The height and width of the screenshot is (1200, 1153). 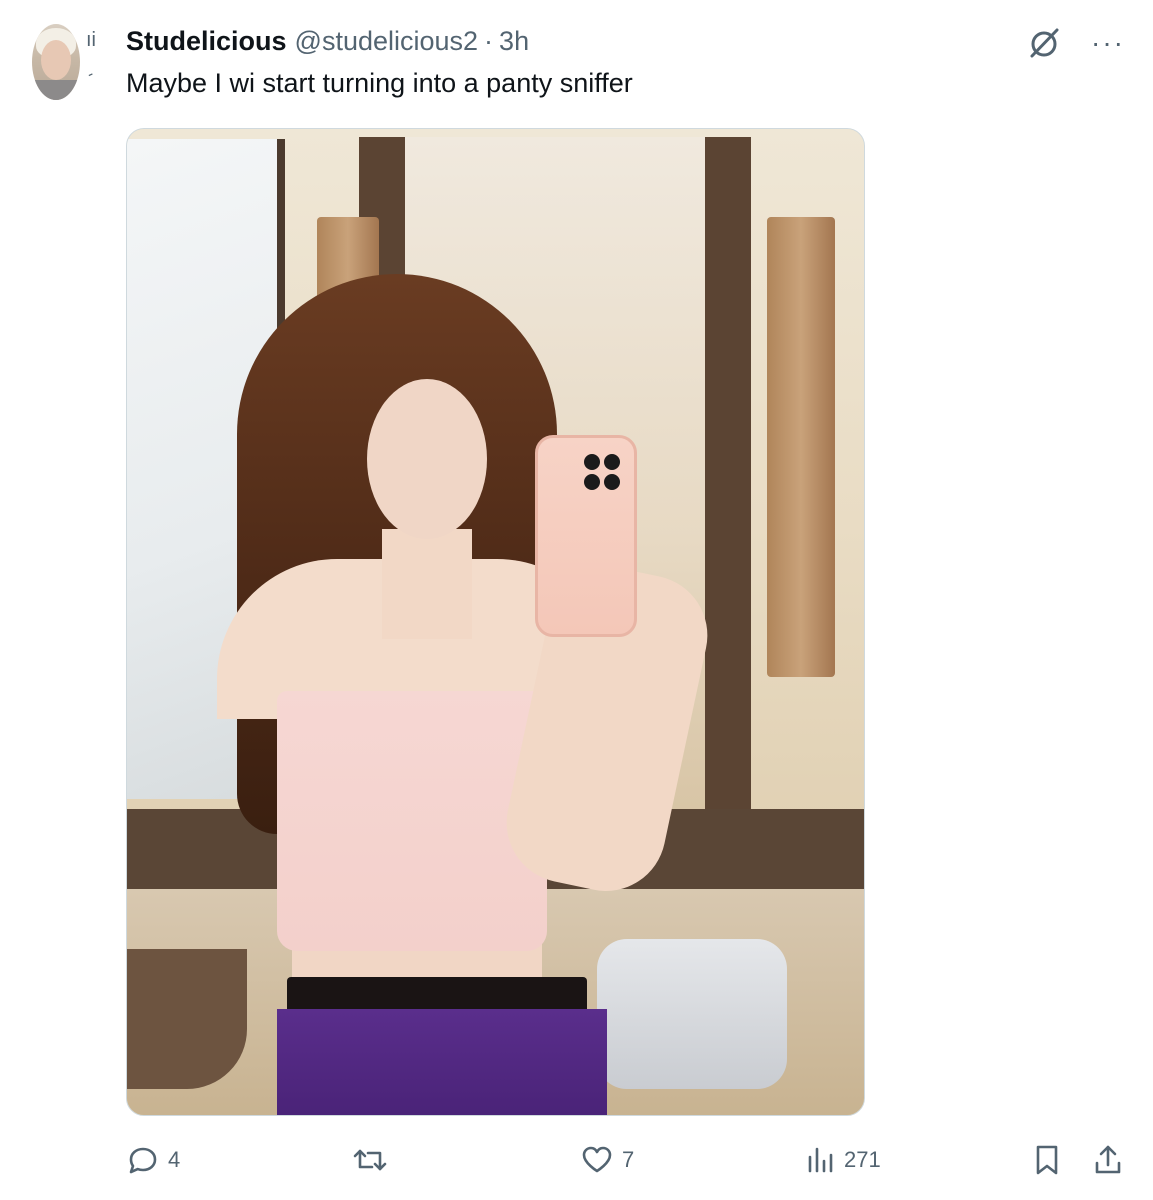 What do you see at coordinates (801, 447) in the screenshot?
I see `photo-lamp-right` at bounding box center [801, 447].